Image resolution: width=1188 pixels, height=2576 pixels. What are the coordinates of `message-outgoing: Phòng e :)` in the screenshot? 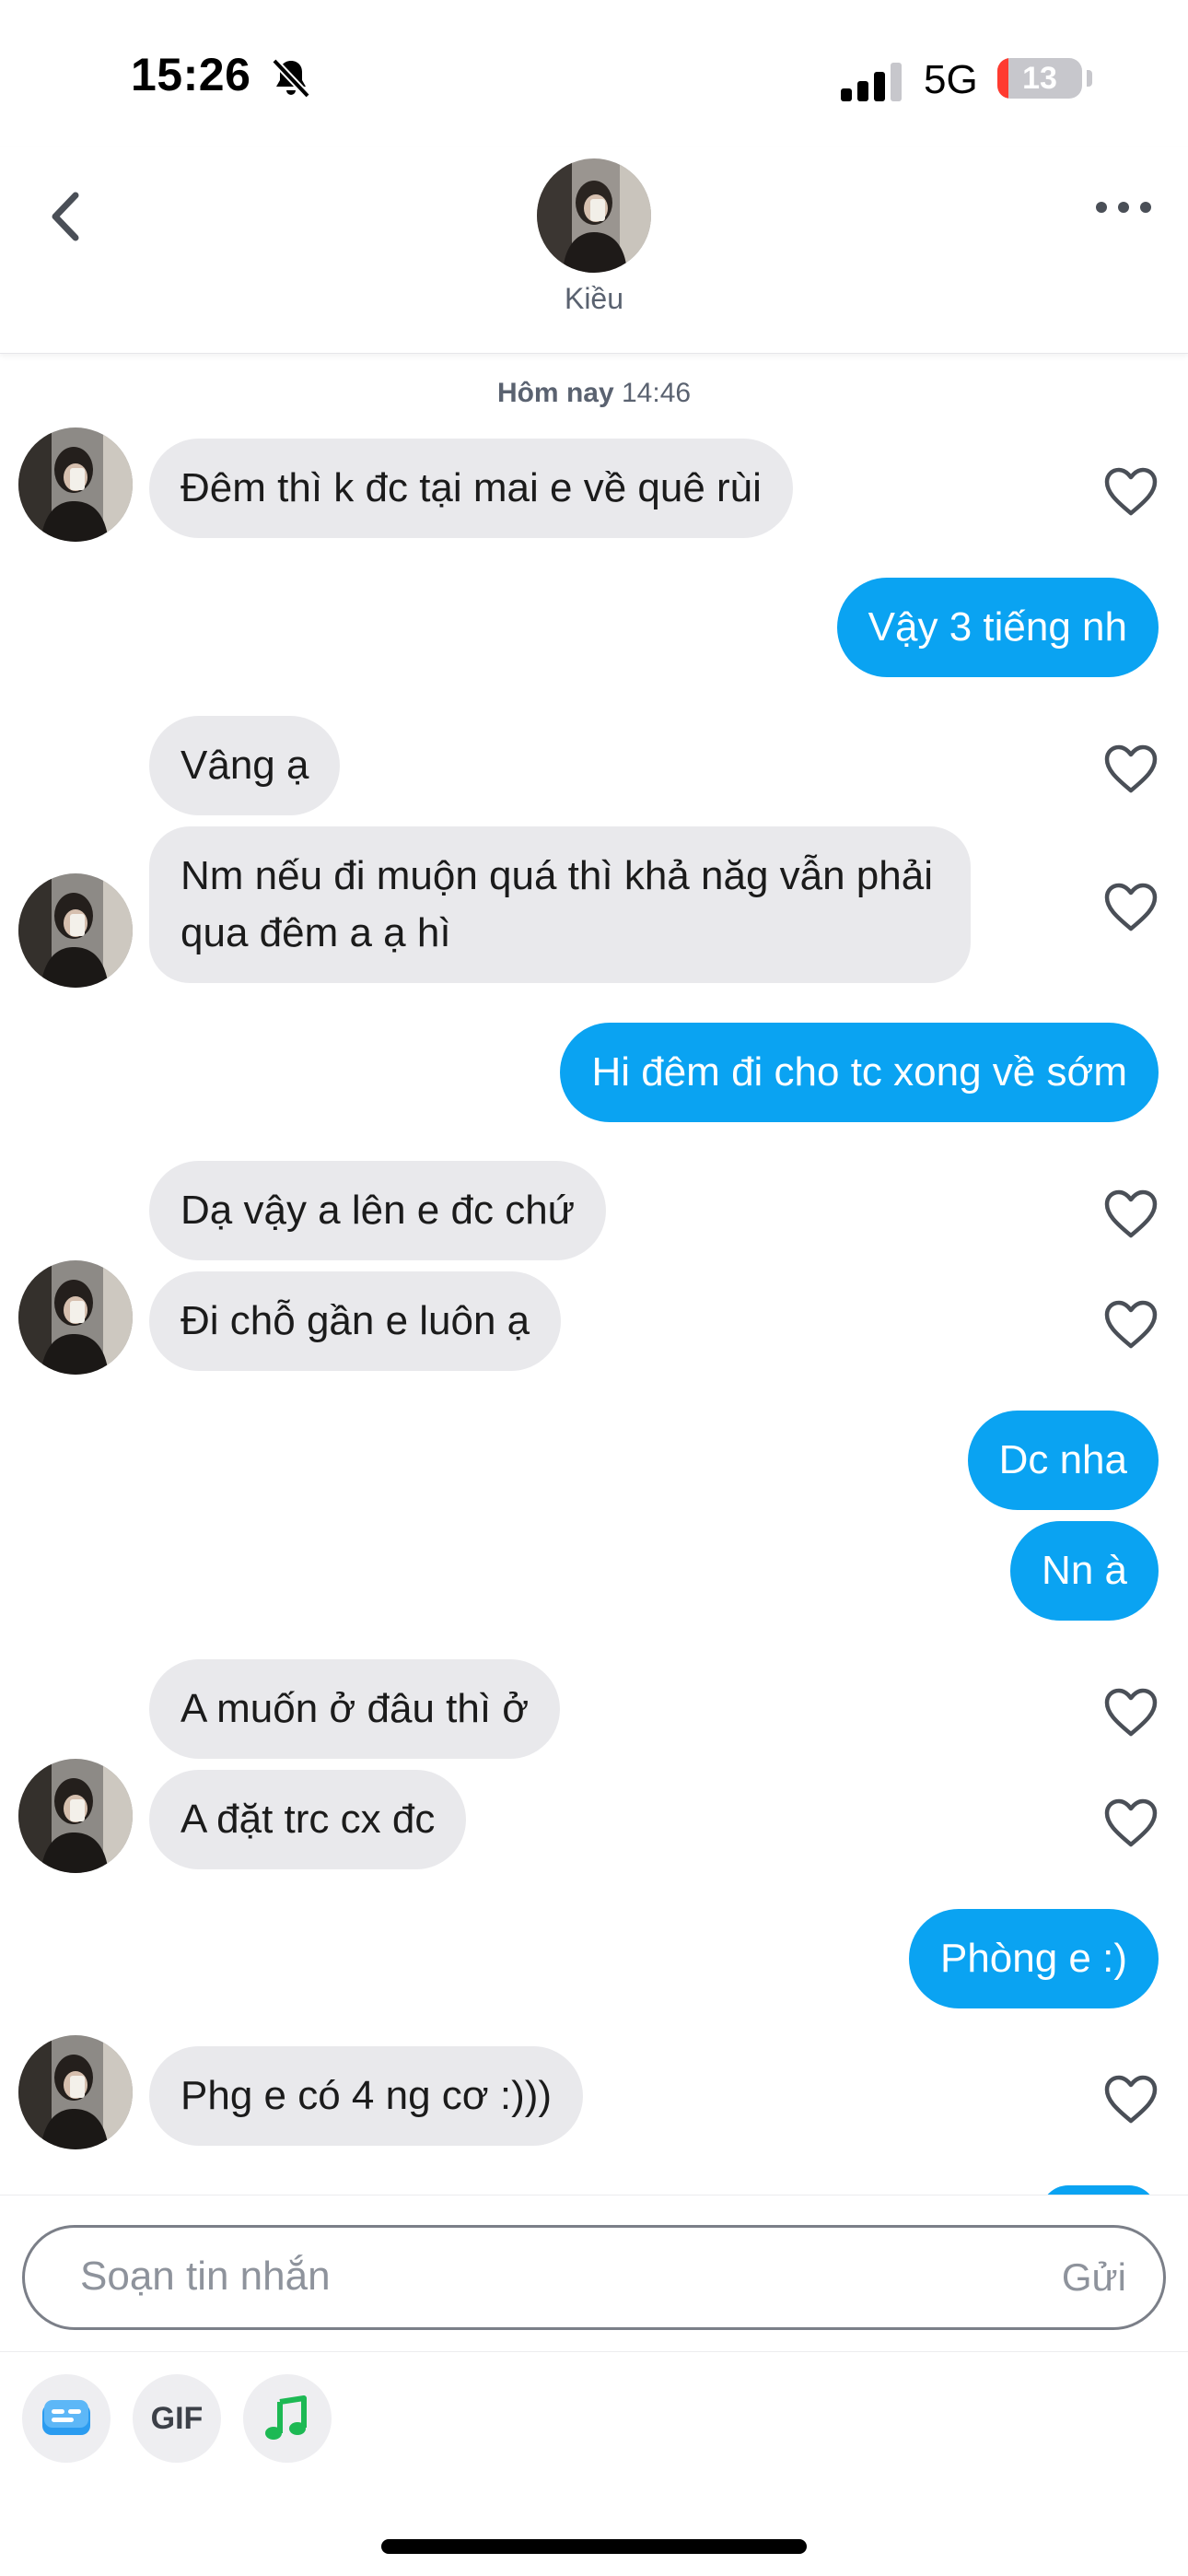 It's located at (1033, 1958).